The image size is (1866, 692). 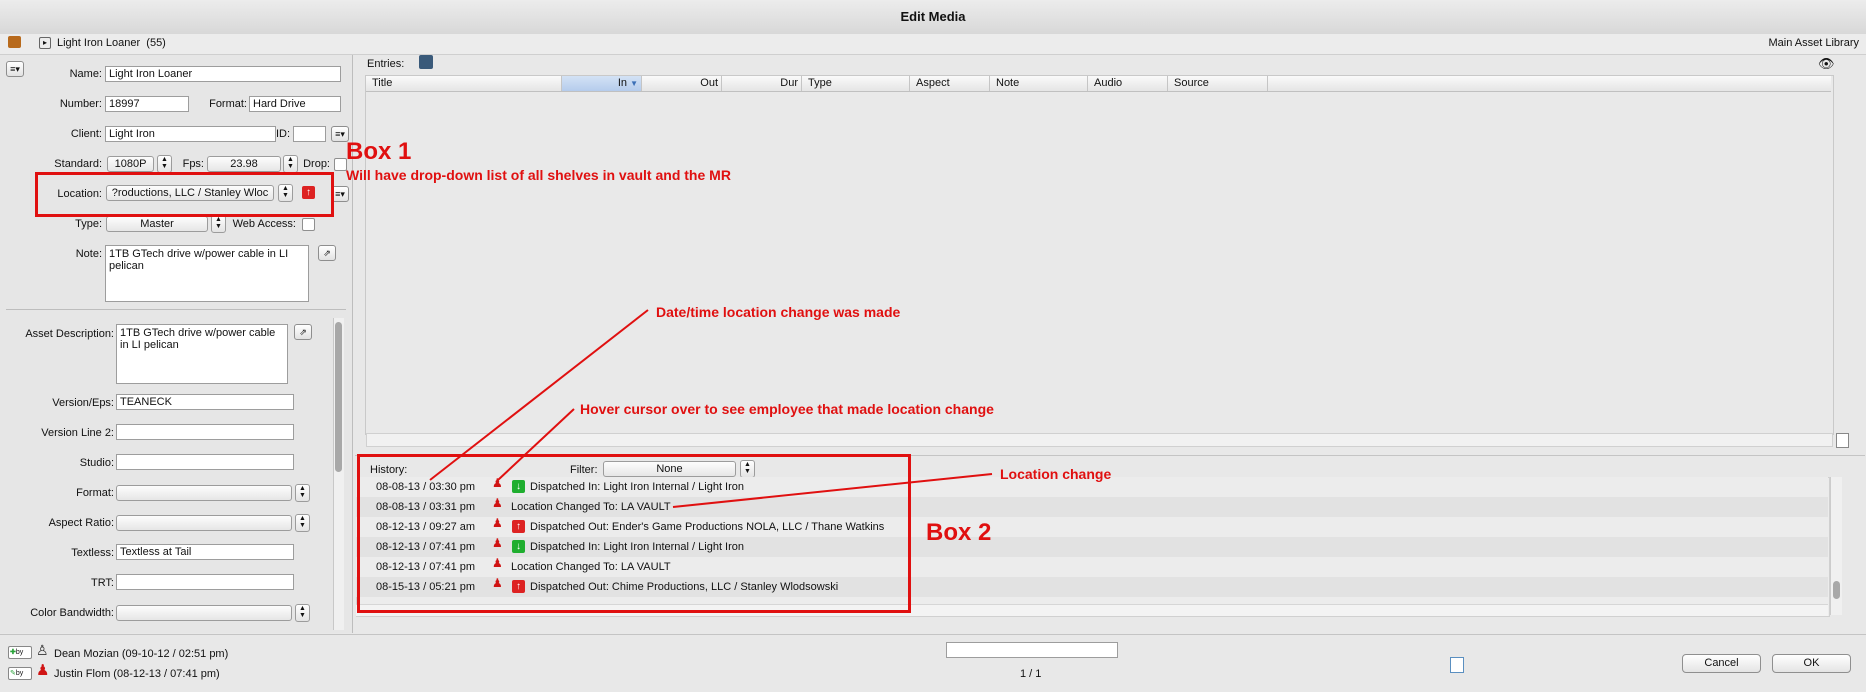 What do you see at coordinates (13, 673) in the screenshot?
I see `edit-icon: ✎` at bounding box center [13, 673].